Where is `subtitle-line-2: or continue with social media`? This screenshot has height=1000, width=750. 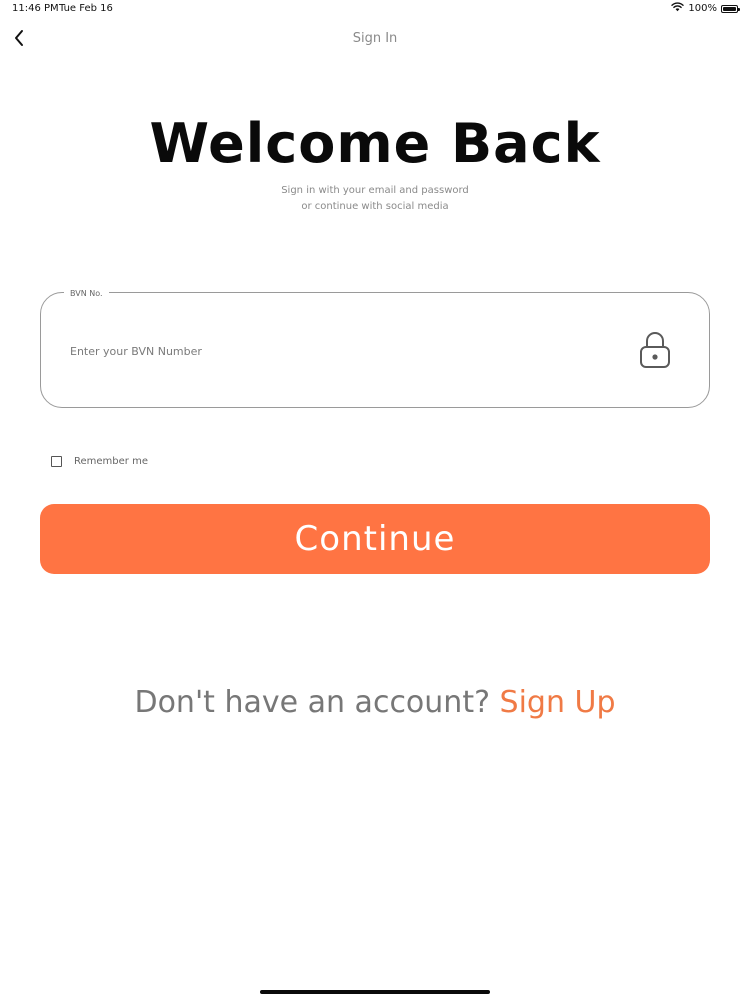 subtitle-line-2: or continue with social media is located at coordinates (375, 206).